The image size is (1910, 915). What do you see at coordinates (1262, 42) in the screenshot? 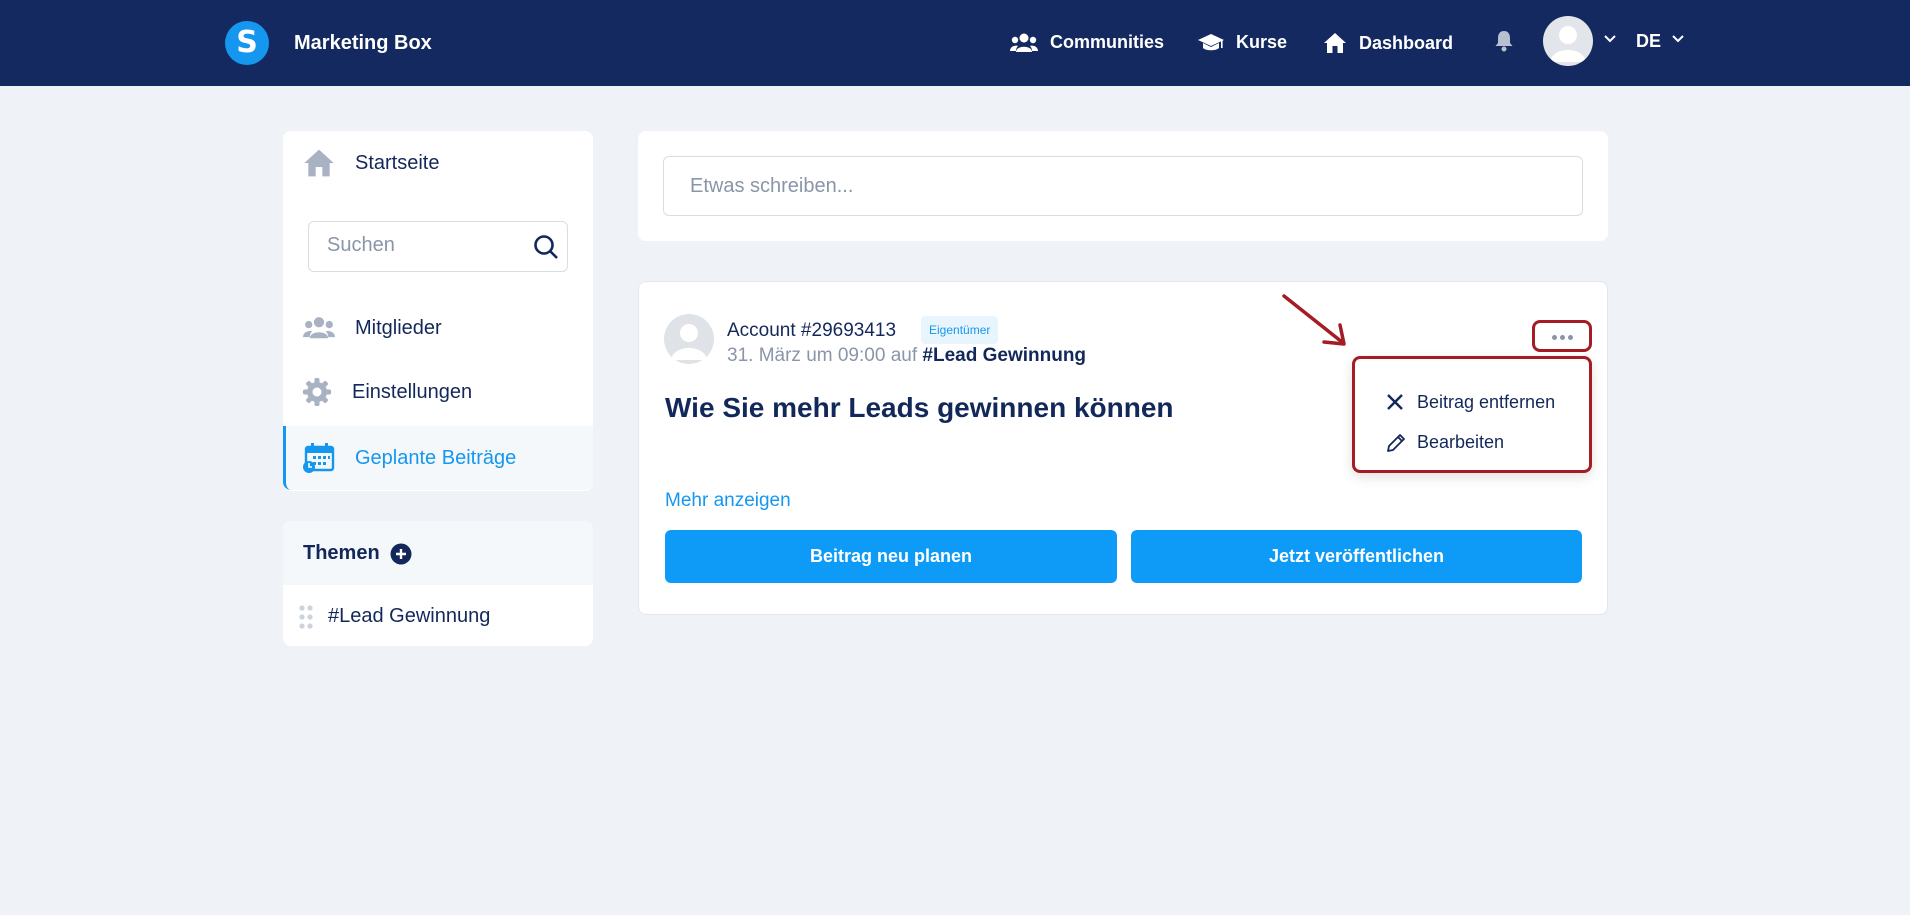
I see `nav-kurse-label: Kurse` at bounding box center [1262, 42].